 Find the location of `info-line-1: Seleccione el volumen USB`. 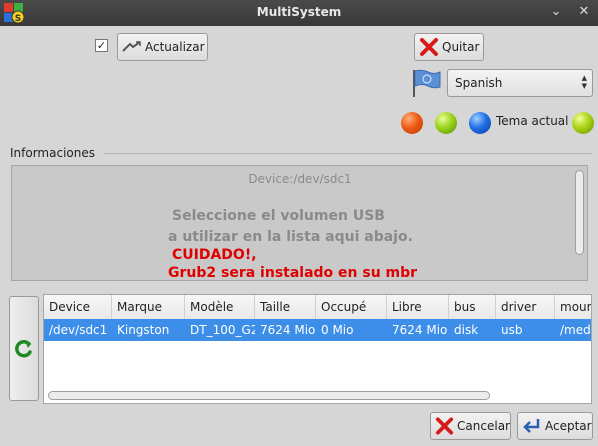

info-line-1: Seleccione el volumen USB is located at coordinates (278, 216).